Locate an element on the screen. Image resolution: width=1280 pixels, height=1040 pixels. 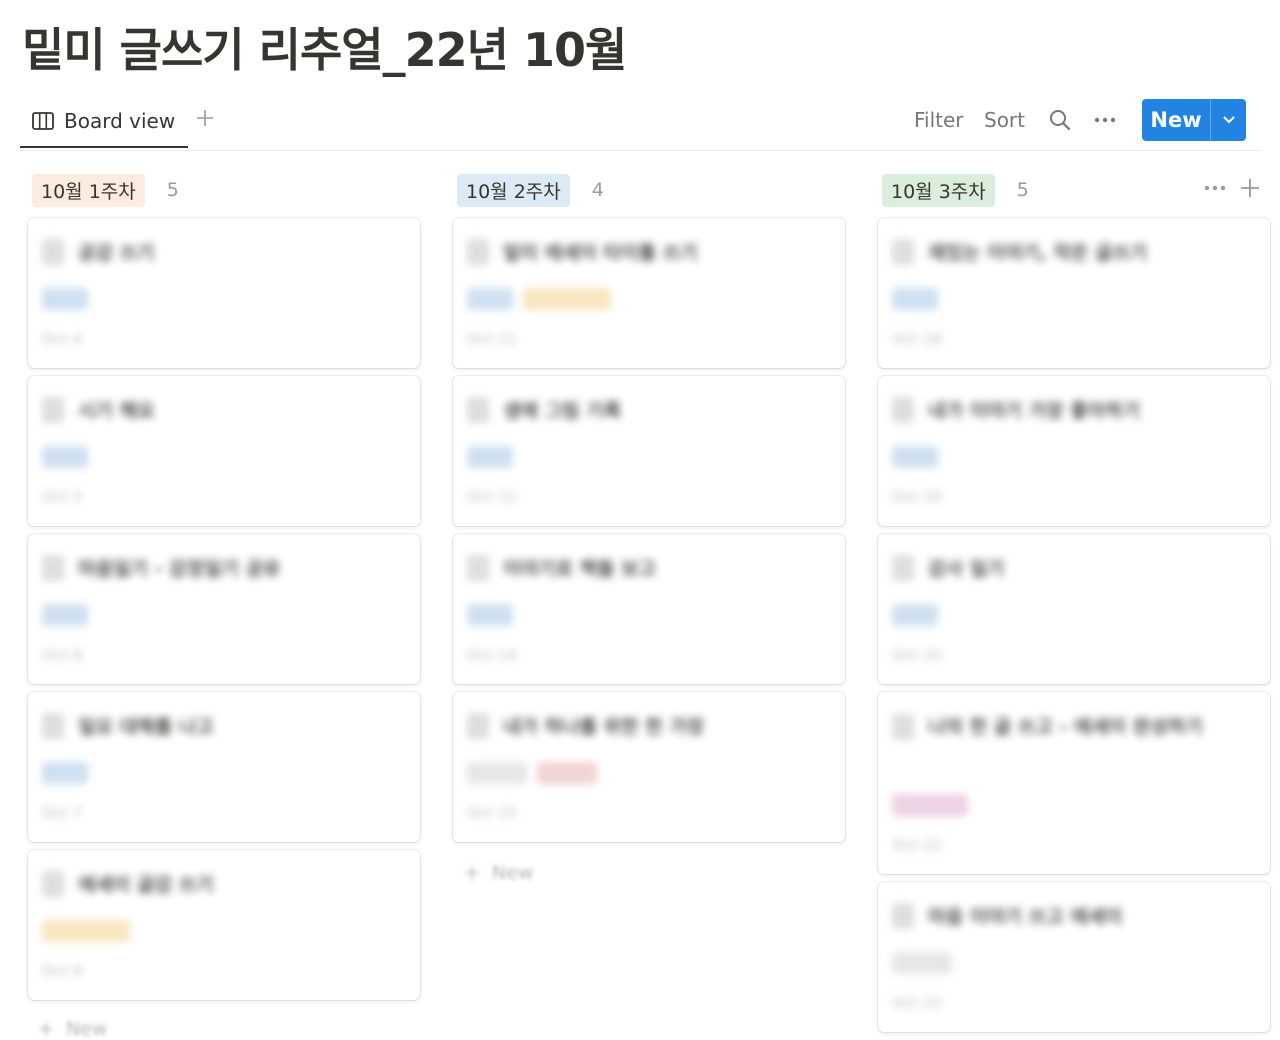
card-date: Oct 15 is located at coordinates (492, 813).